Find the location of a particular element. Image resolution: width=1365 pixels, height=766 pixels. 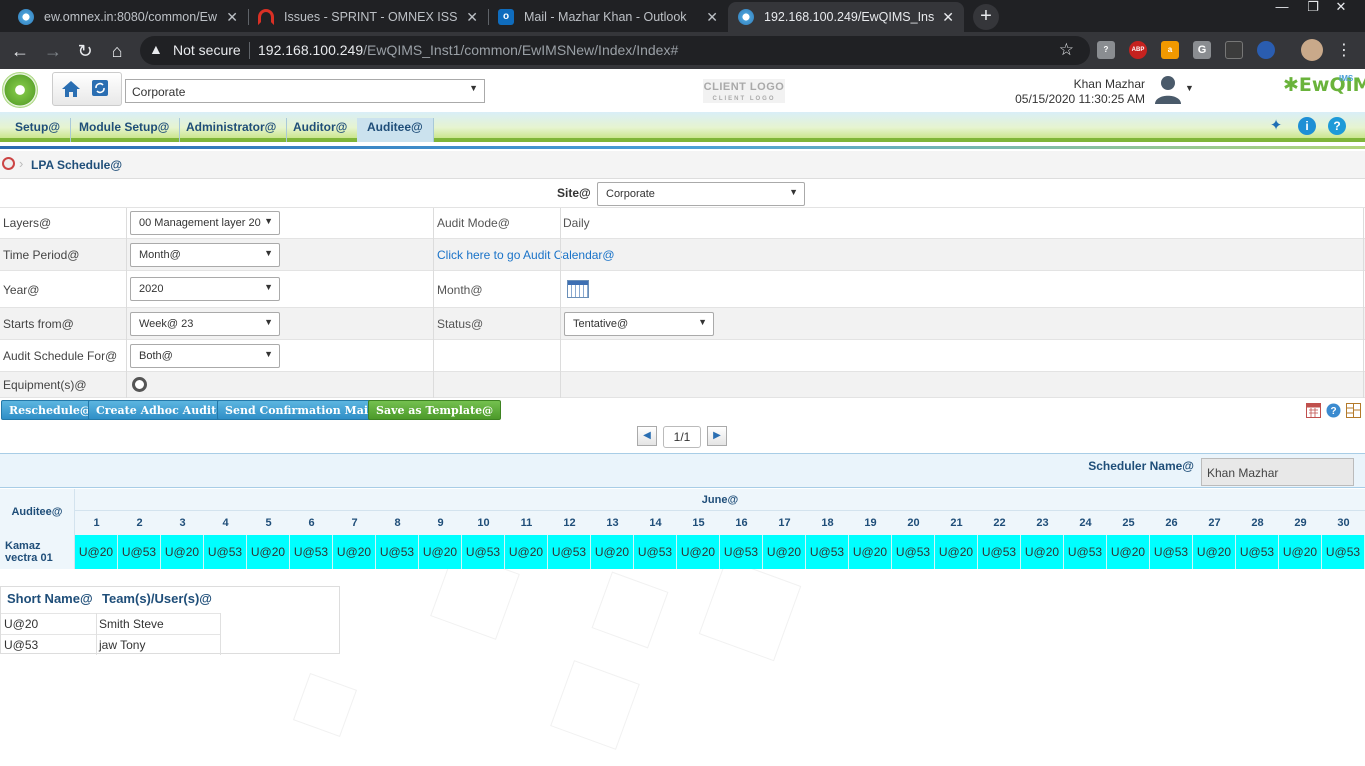

menu-auditor: Auditor@ is located at coordinates (321, 130).